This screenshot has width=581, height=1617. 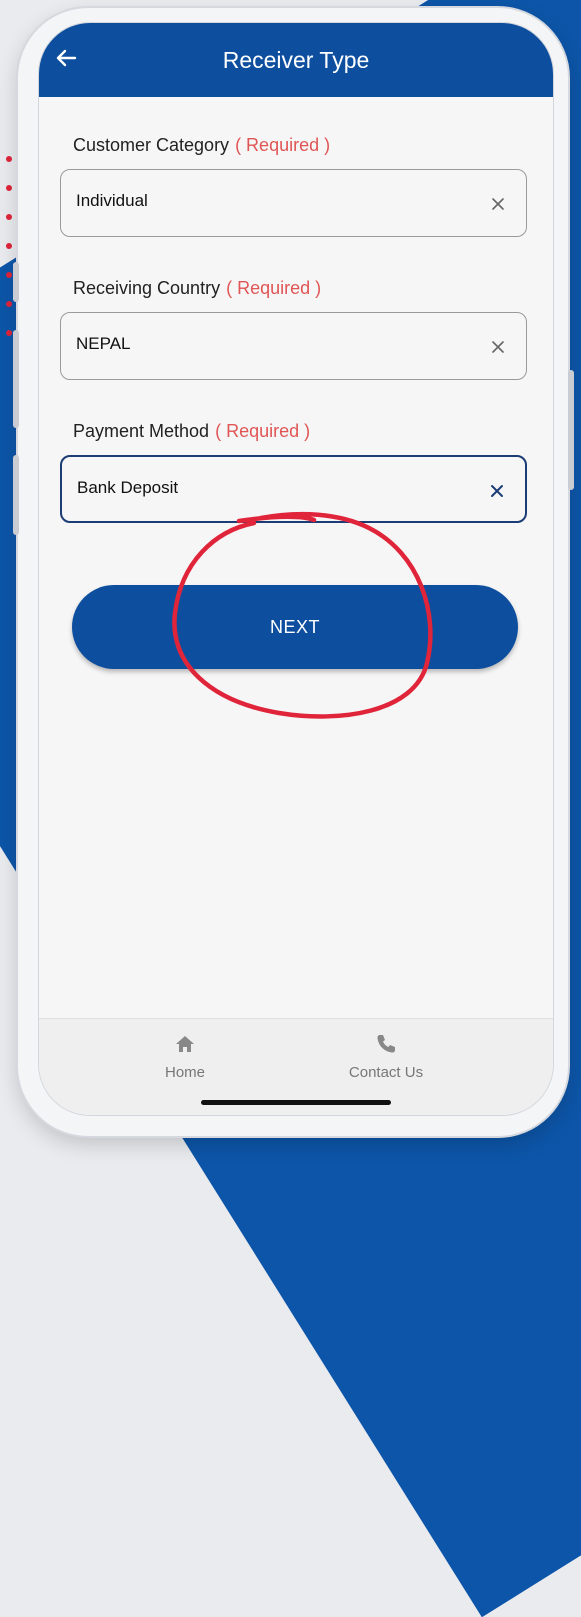 I want to click on receiving-country-field: NEPAL, so click(x=293, y=346).